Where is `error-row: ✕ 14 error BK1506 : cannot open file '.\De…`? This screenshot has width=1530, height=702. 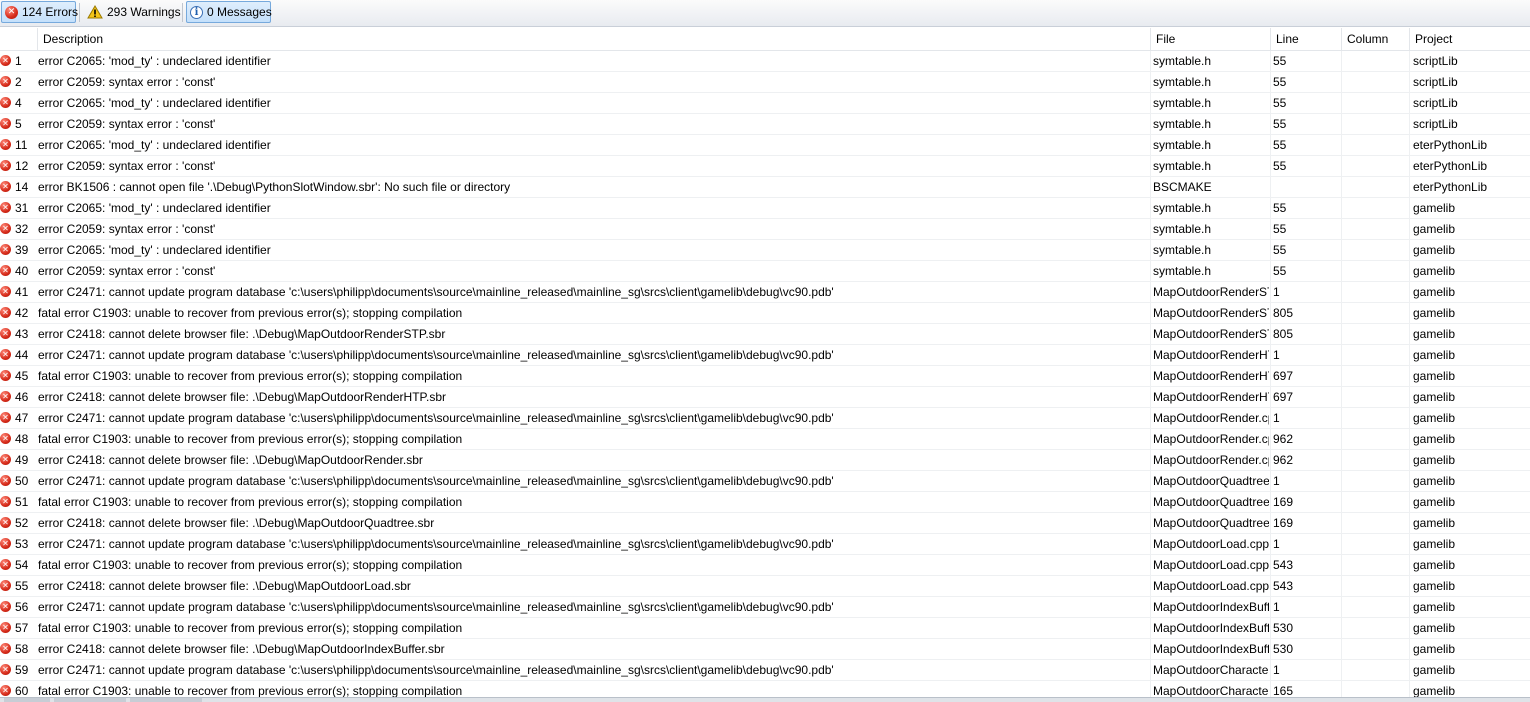
error-row: ✕ 14 error BK1506 : cannot open file '.\De… is located at coordinates (765, 187).